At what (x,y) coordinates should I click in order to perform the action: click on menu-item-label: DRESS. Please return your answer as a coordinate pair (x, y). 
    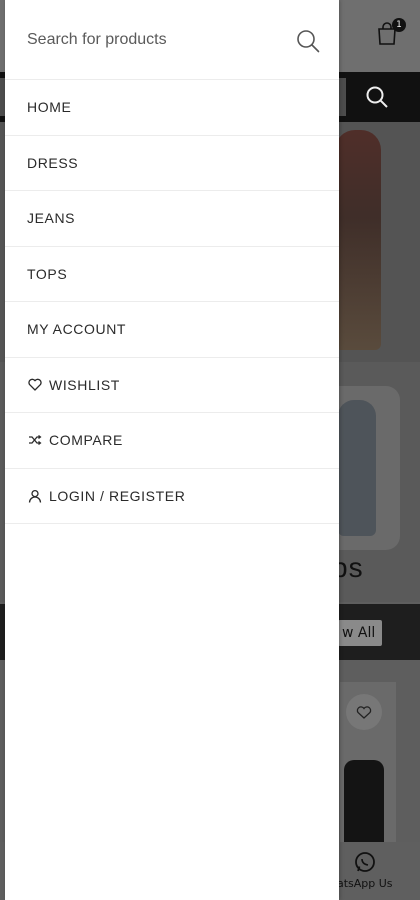
    Looking at the image, I should click on (53, 162).